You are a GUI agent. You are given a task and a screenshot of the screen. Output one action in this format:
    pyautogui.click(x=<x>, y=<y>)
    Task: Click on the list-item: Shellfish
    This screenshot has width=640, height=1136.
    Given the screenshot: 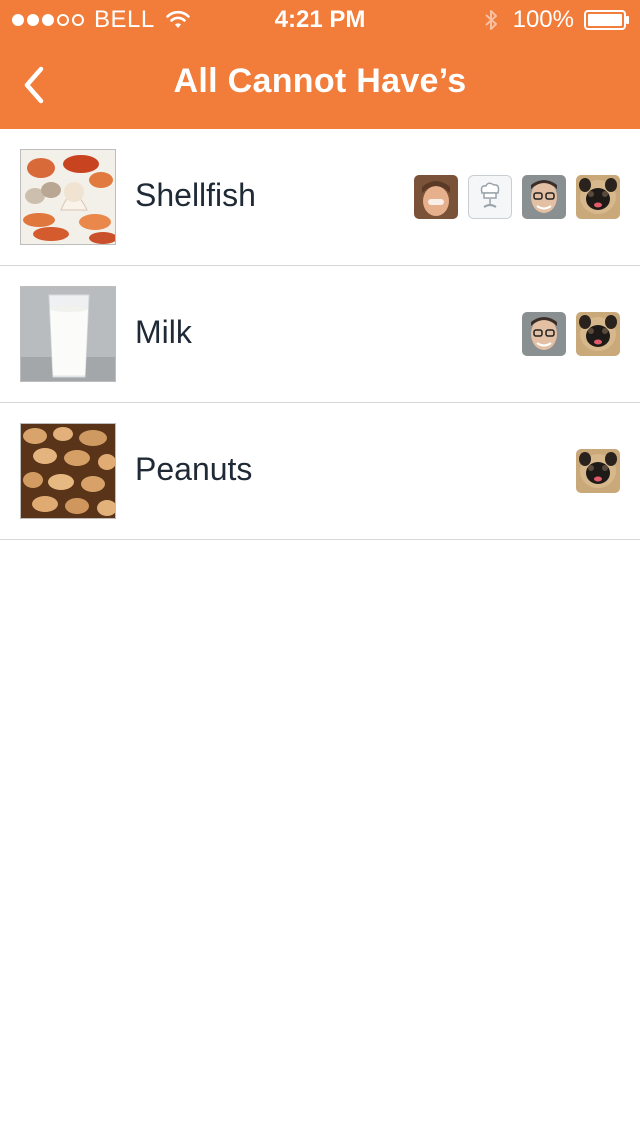 What is the action you would take?
    pyautogui.click(x=320, y=197)
    